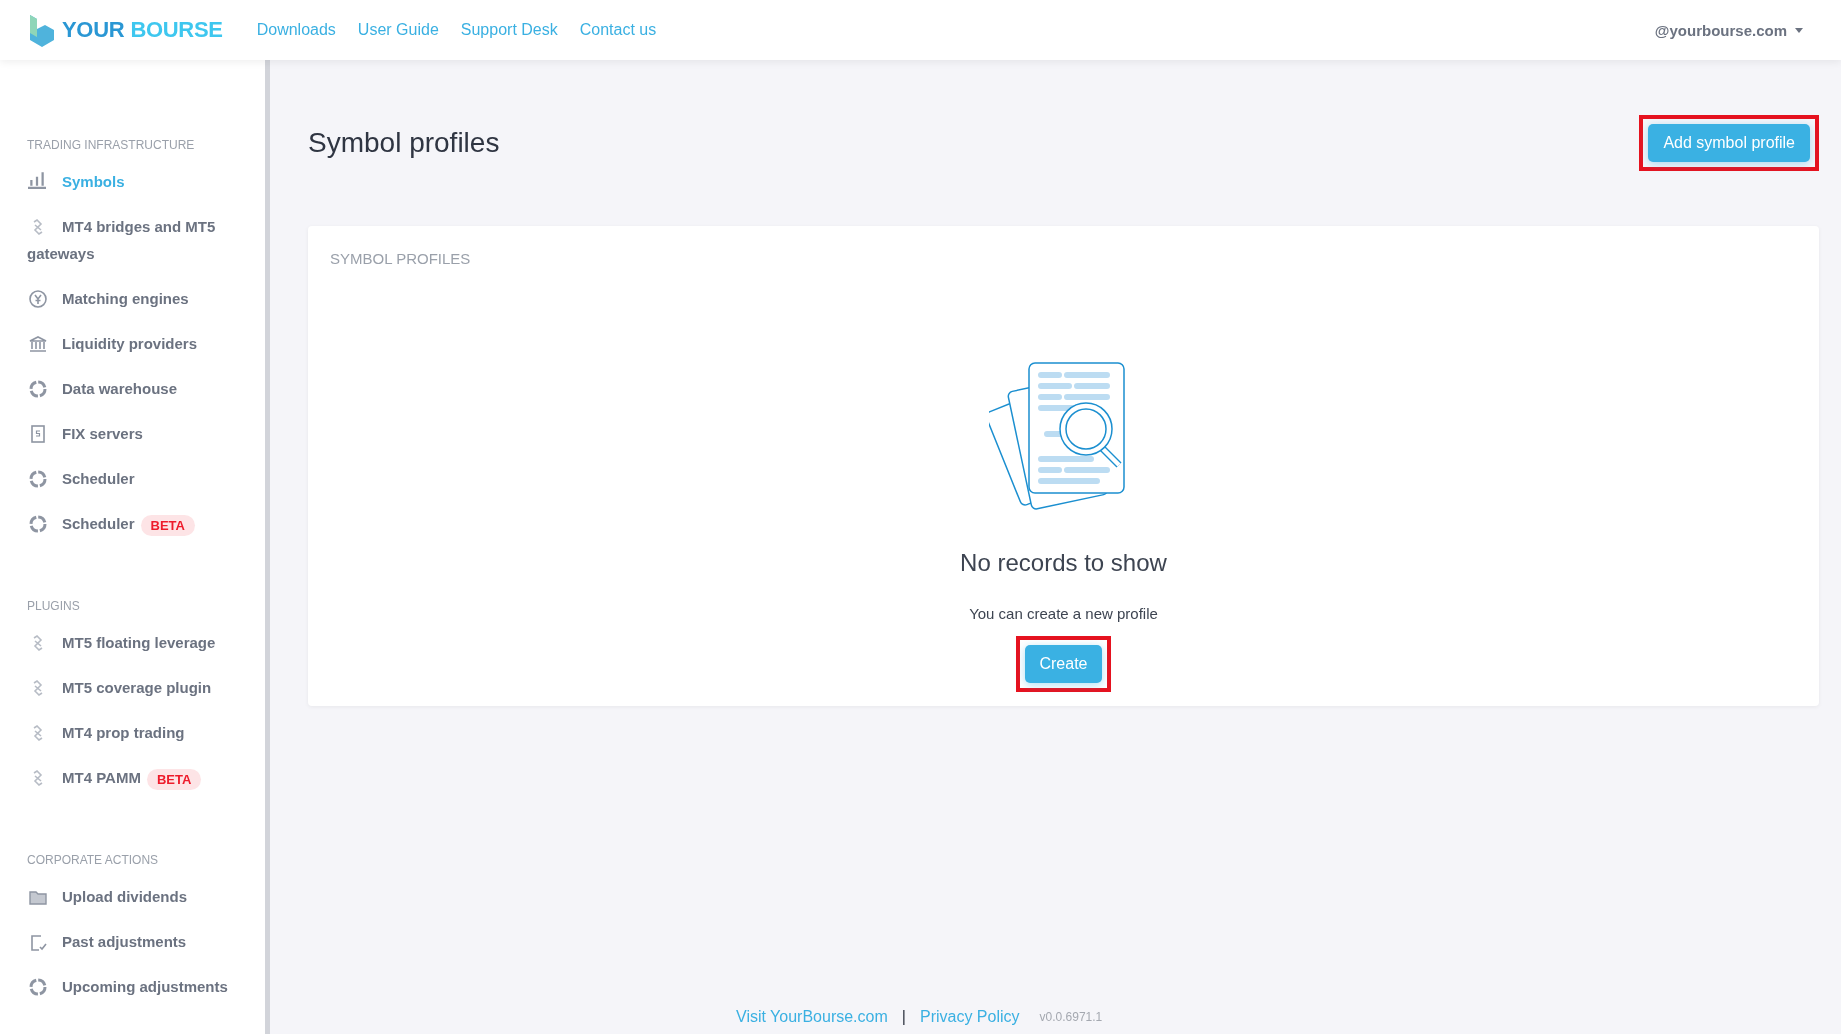 The height and width of the screenshot is (1034, 1841). I want to click on empty-title: No records to show, so click(1063, 563).